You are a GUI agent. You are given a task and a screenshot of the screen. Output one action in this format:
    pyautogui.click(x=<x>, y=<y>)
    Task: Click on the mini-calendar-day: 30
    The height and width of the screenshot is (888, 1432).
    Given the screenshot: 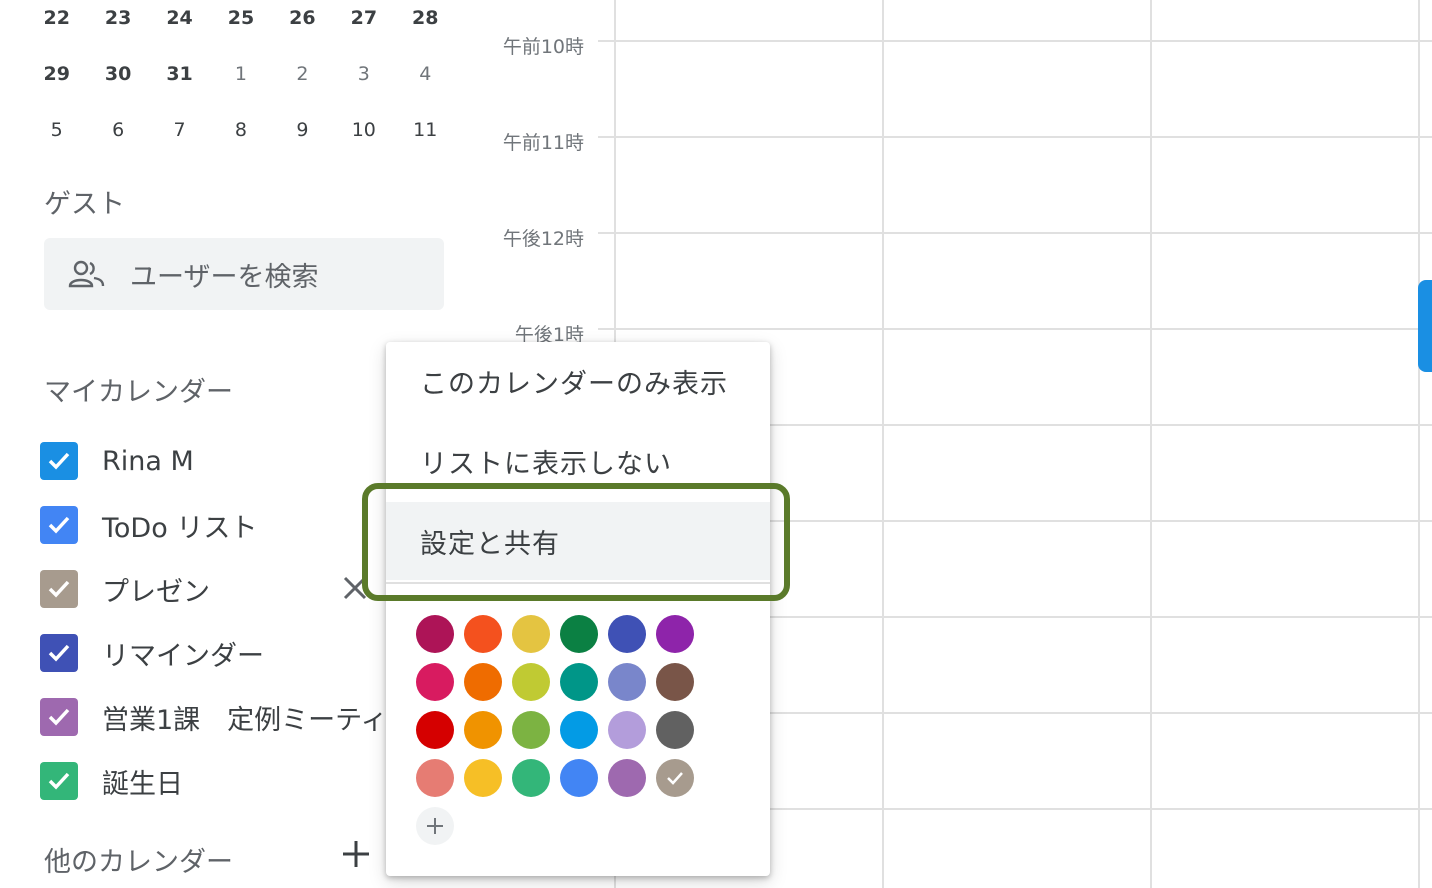 What is the action you would take?
    pyautogui.click(x=117, y=84)
    